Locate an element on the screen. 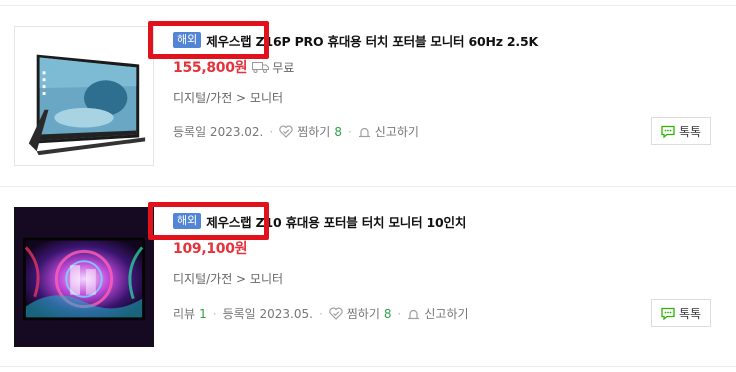 Image resolution: width=736 pixels, height=372 pixels. review-link: 리뷰 1 is located at coordinates (190, 313).